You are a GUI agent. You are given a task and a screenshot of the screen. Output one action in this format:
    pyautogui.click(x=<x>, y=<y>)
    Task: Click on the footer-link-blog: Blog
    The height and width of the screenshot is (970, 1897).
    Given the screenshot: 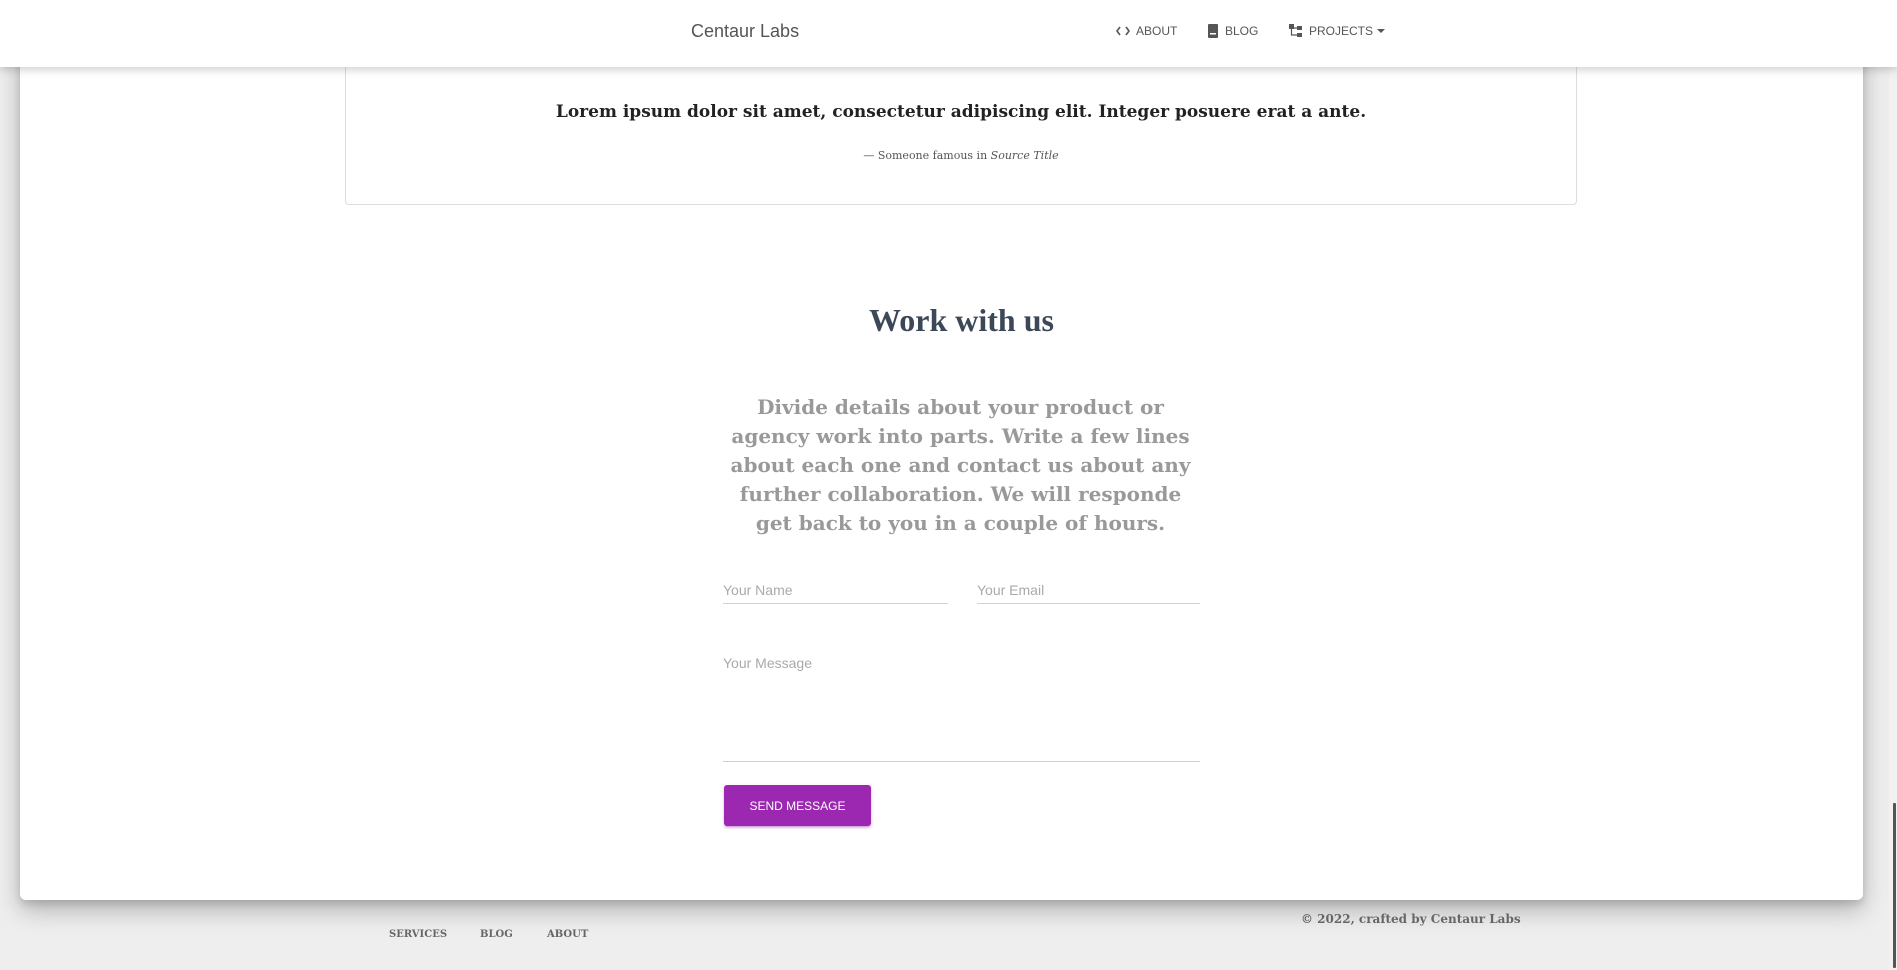 What is the action you would take?
    pyautogui.click(x=496, y=934)
    